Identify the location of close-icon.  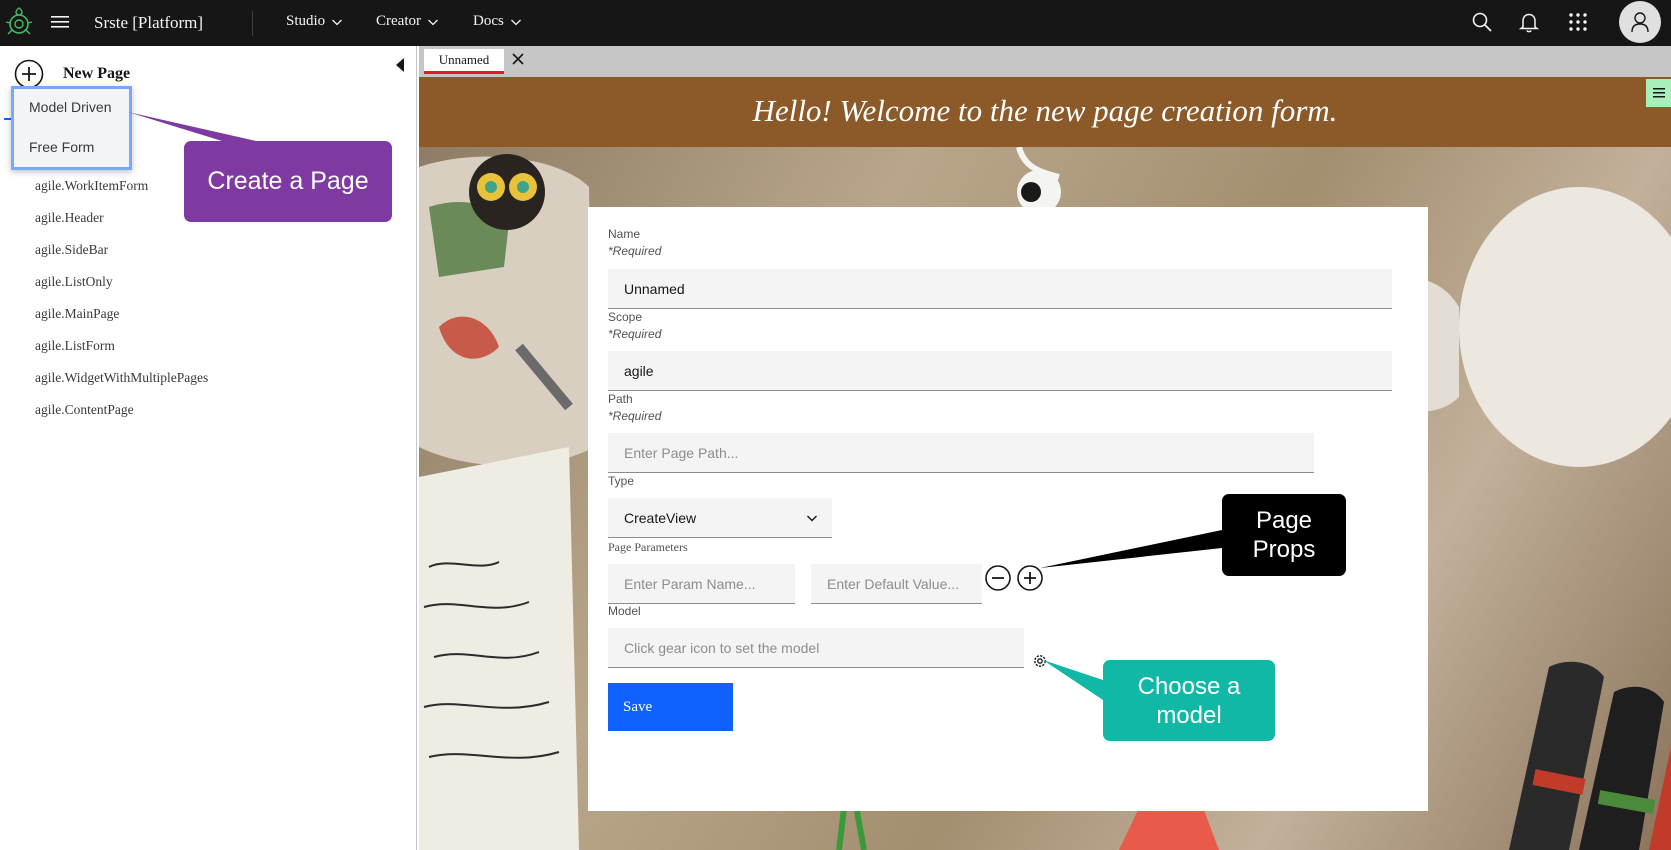
(518, 59).